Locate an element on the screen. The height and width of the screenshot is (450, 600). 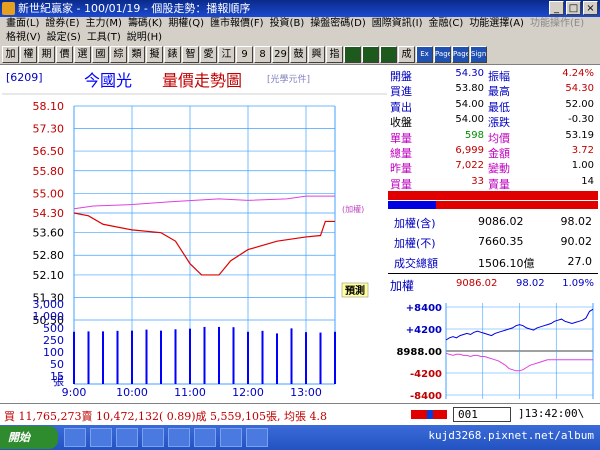
toolbar-button-7: 類 is located at coordinates (136, 54).